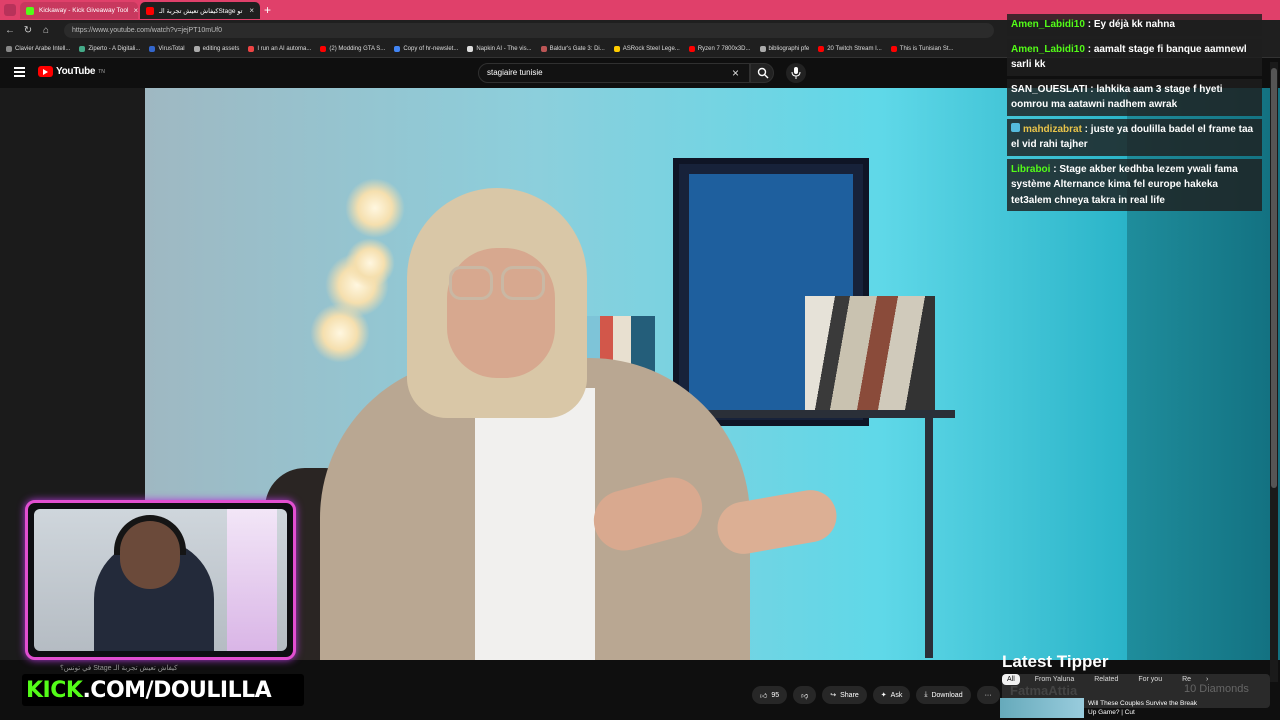  Describe the element at coordinates (54, 690) in the screenshot. I see `kick-prefix: KICK` at that location.